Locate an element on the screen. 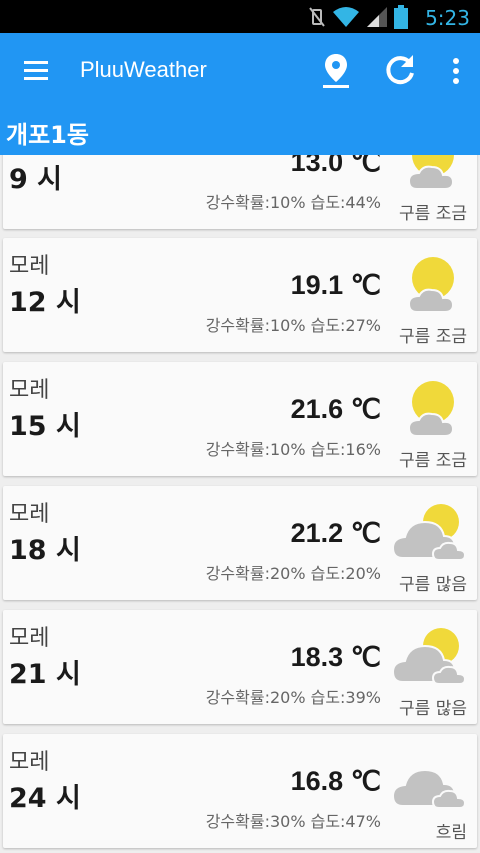 The height and width of the screenshot is (853, 480). forecast-temperature: 19.1 ℃ is located at coordinates (335, 285).